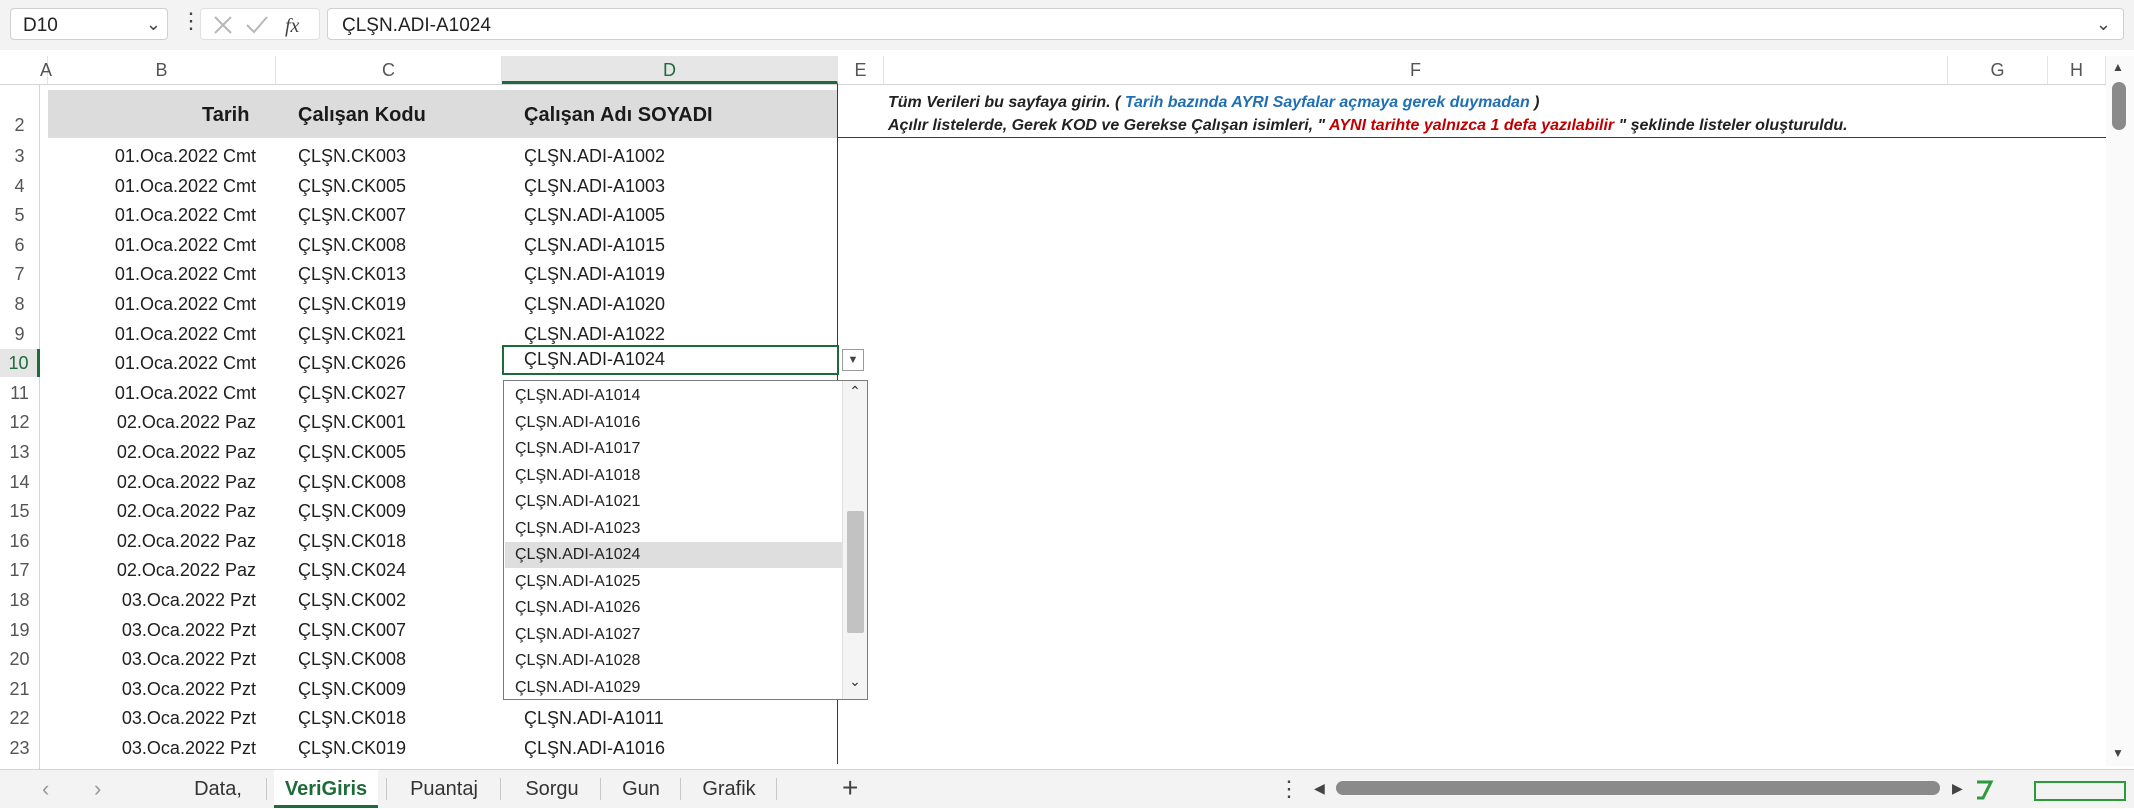 This screenshot has width=2134, height=809. What do you see at coordinates (594, 334) in the screenshot?
I see `cell-calisan-adi: ÇLŞN.ADI-A1022` at bounding box center [594, 334].